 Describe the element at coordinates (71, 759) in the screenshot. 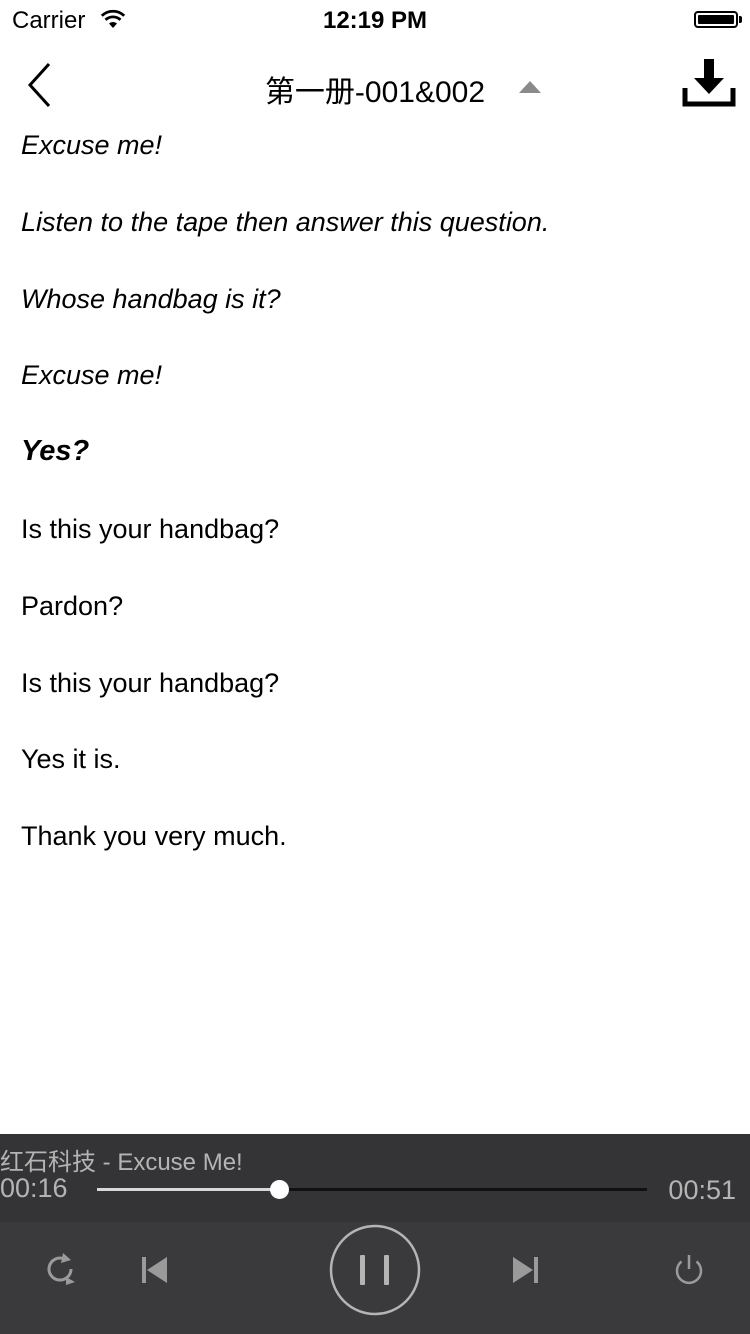

I see `lyric-line: Yes it is.` at that location.